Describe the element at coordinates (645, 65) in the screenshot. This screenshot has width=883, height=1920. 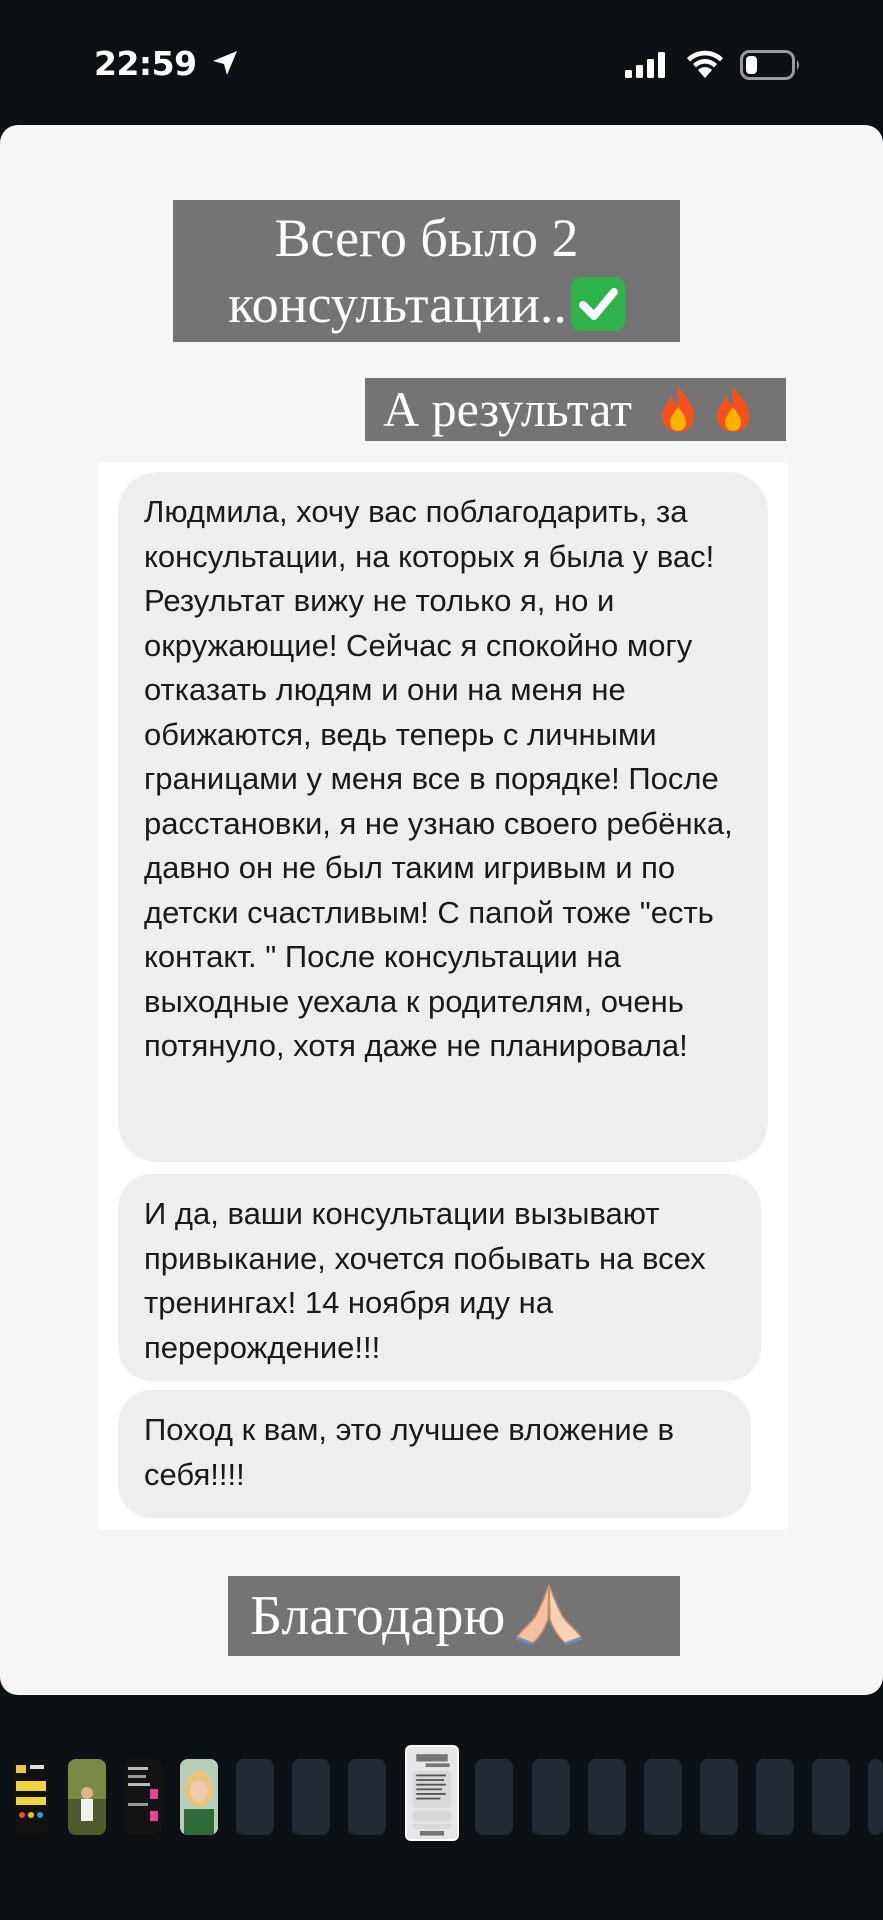
I see `cellular-signal-icon` at that location.